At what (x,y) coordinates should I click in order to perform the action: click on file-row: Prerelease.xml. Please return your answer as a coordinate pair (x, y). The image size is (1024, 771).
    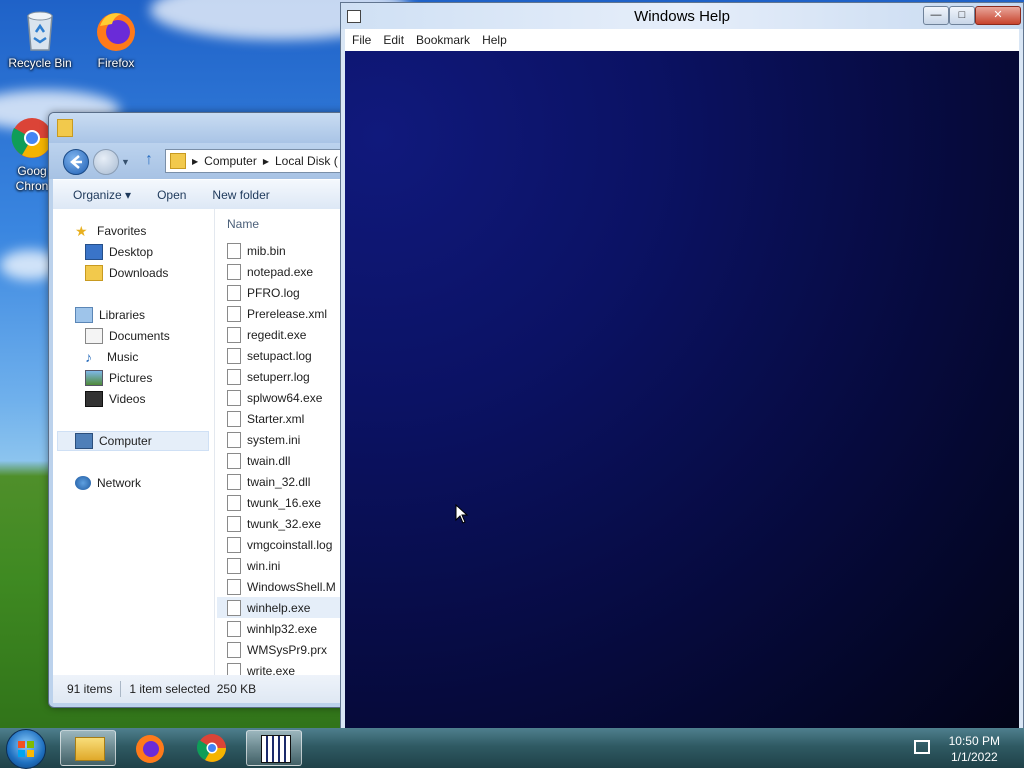
    Looking at the image, I should click on (277, 313).